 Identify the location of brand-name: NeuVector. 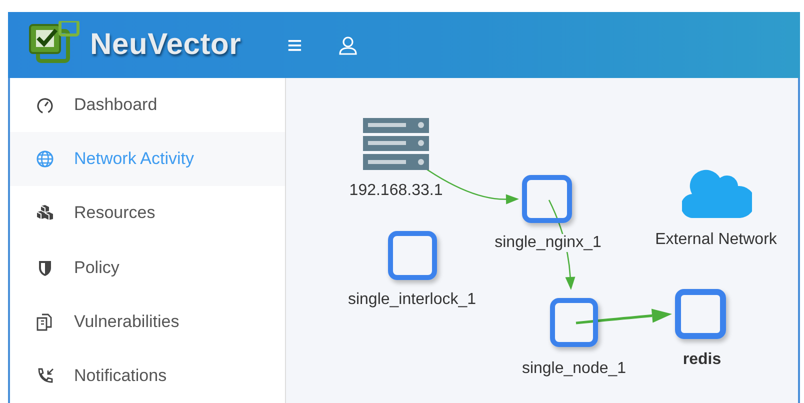
(166, 45).